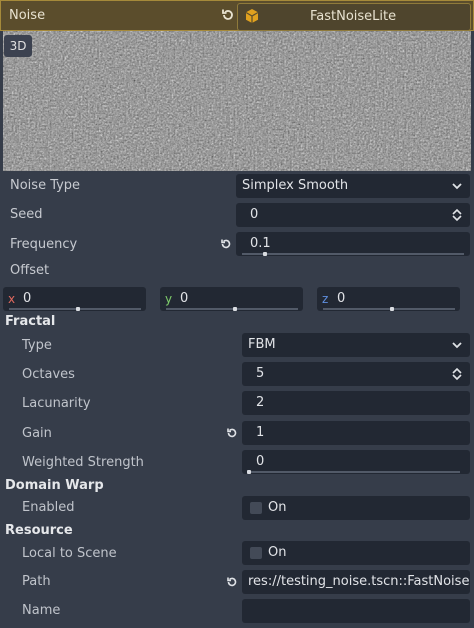  I want to click on seed-value: 0, so click(254, 214).